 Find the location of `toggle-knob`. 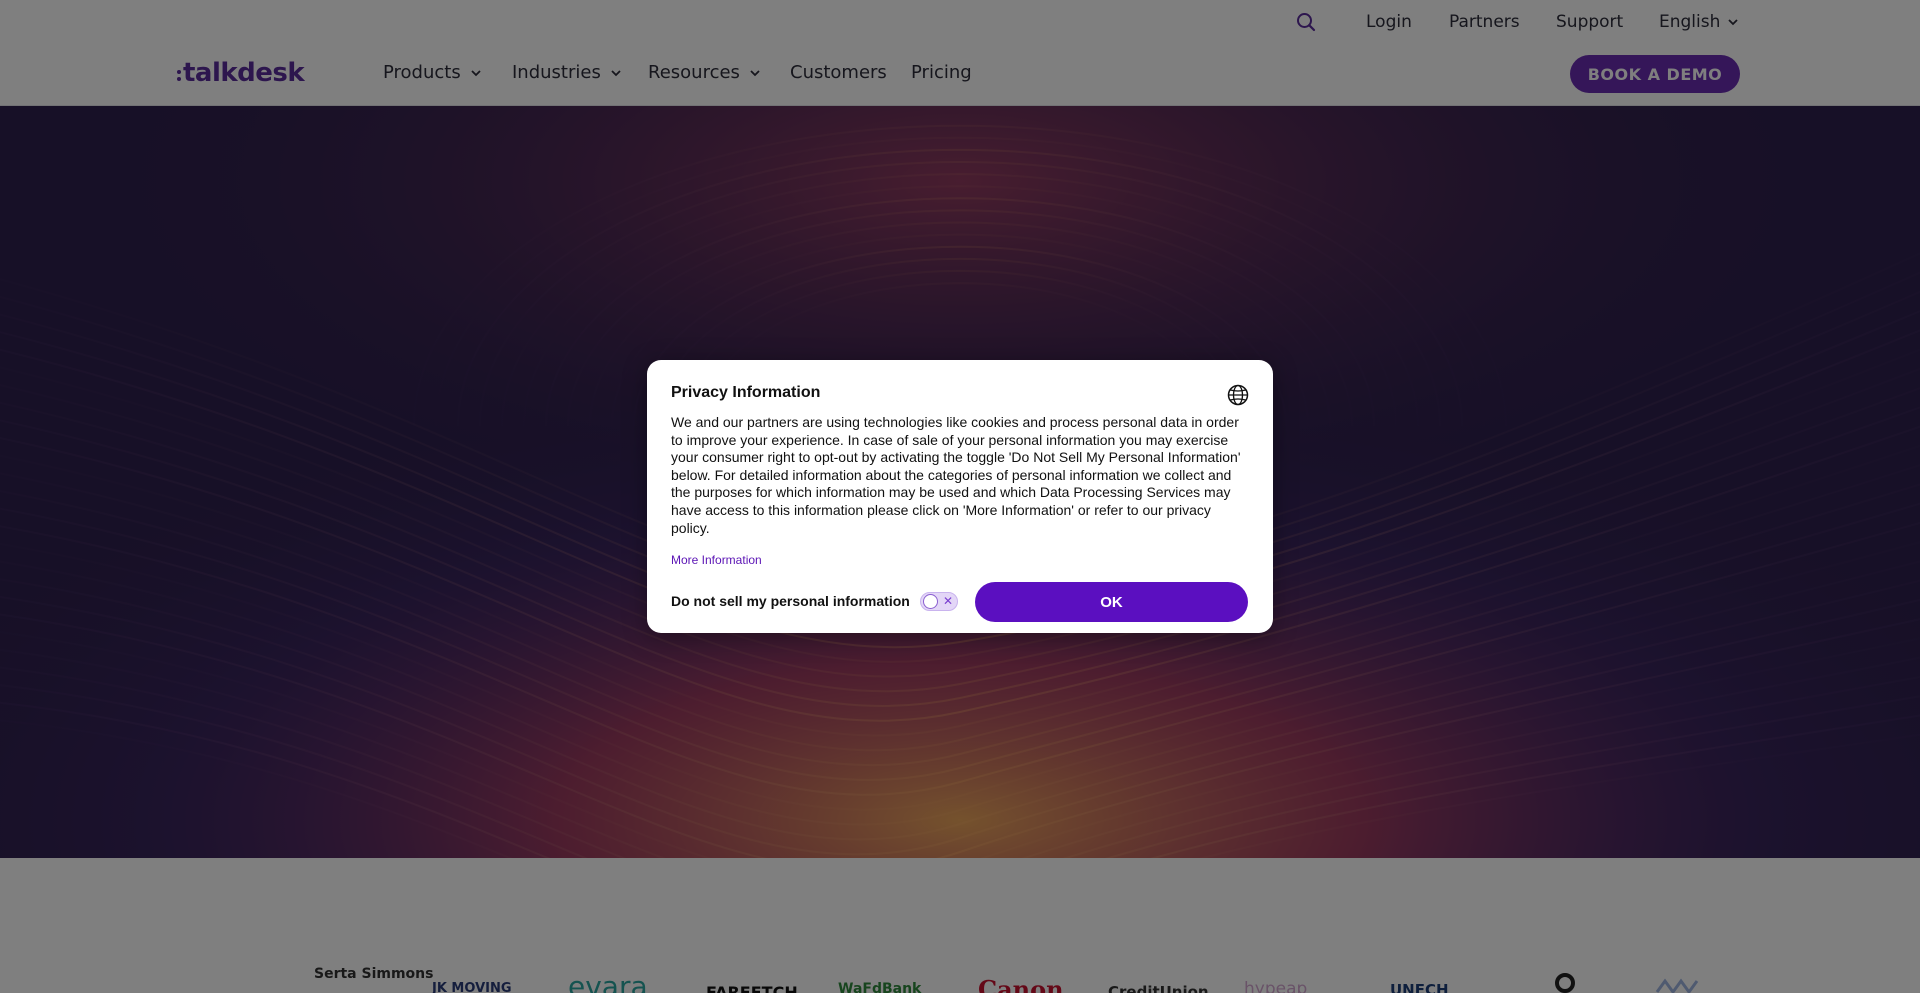

toggle-knob is located at coordinates (930, 601).